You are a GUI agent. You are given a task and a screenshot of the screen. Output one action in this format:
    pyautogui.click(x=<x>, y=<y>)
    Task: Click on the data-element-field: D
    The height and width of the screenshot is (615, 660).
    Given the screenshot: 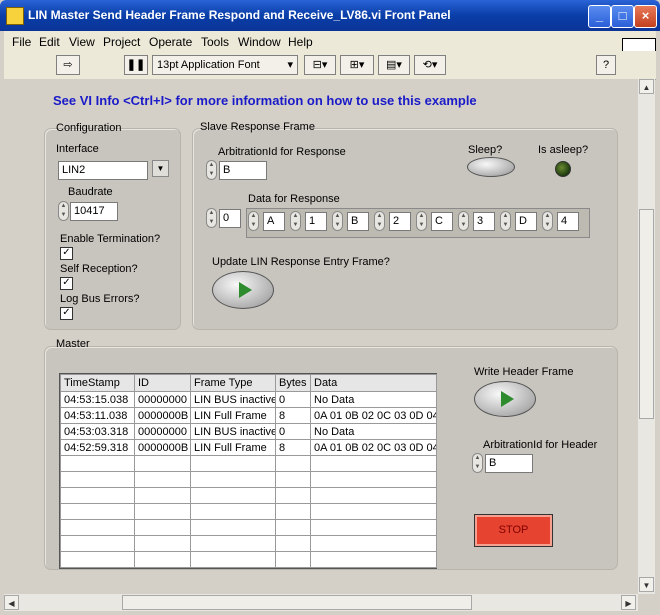 What is the action you would take?
    pyautogui.click(x=526, y=221)
    